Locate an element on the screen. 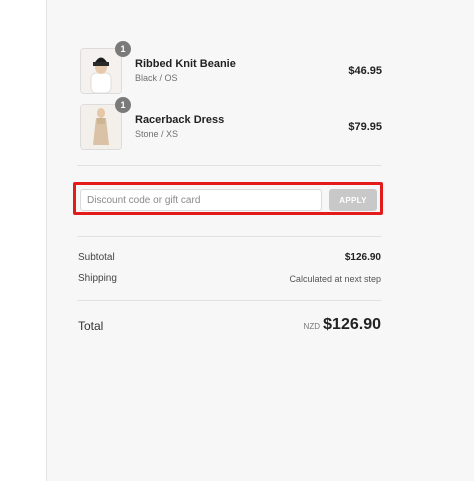 This screenshot has height=481, width=474. shipping-value: Calculated at next step is located at coordinates (335, 279).